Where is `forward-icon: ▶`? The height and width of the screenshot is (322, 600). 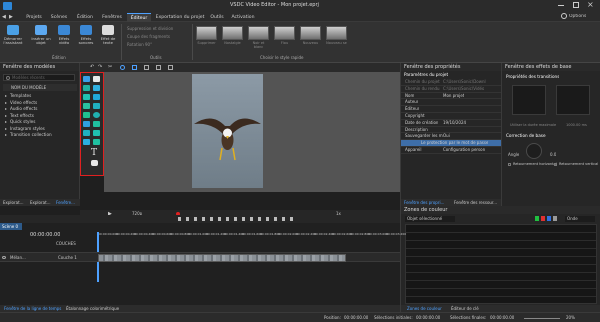 forward-icon: ▶ is located at coordinates (11, 17).